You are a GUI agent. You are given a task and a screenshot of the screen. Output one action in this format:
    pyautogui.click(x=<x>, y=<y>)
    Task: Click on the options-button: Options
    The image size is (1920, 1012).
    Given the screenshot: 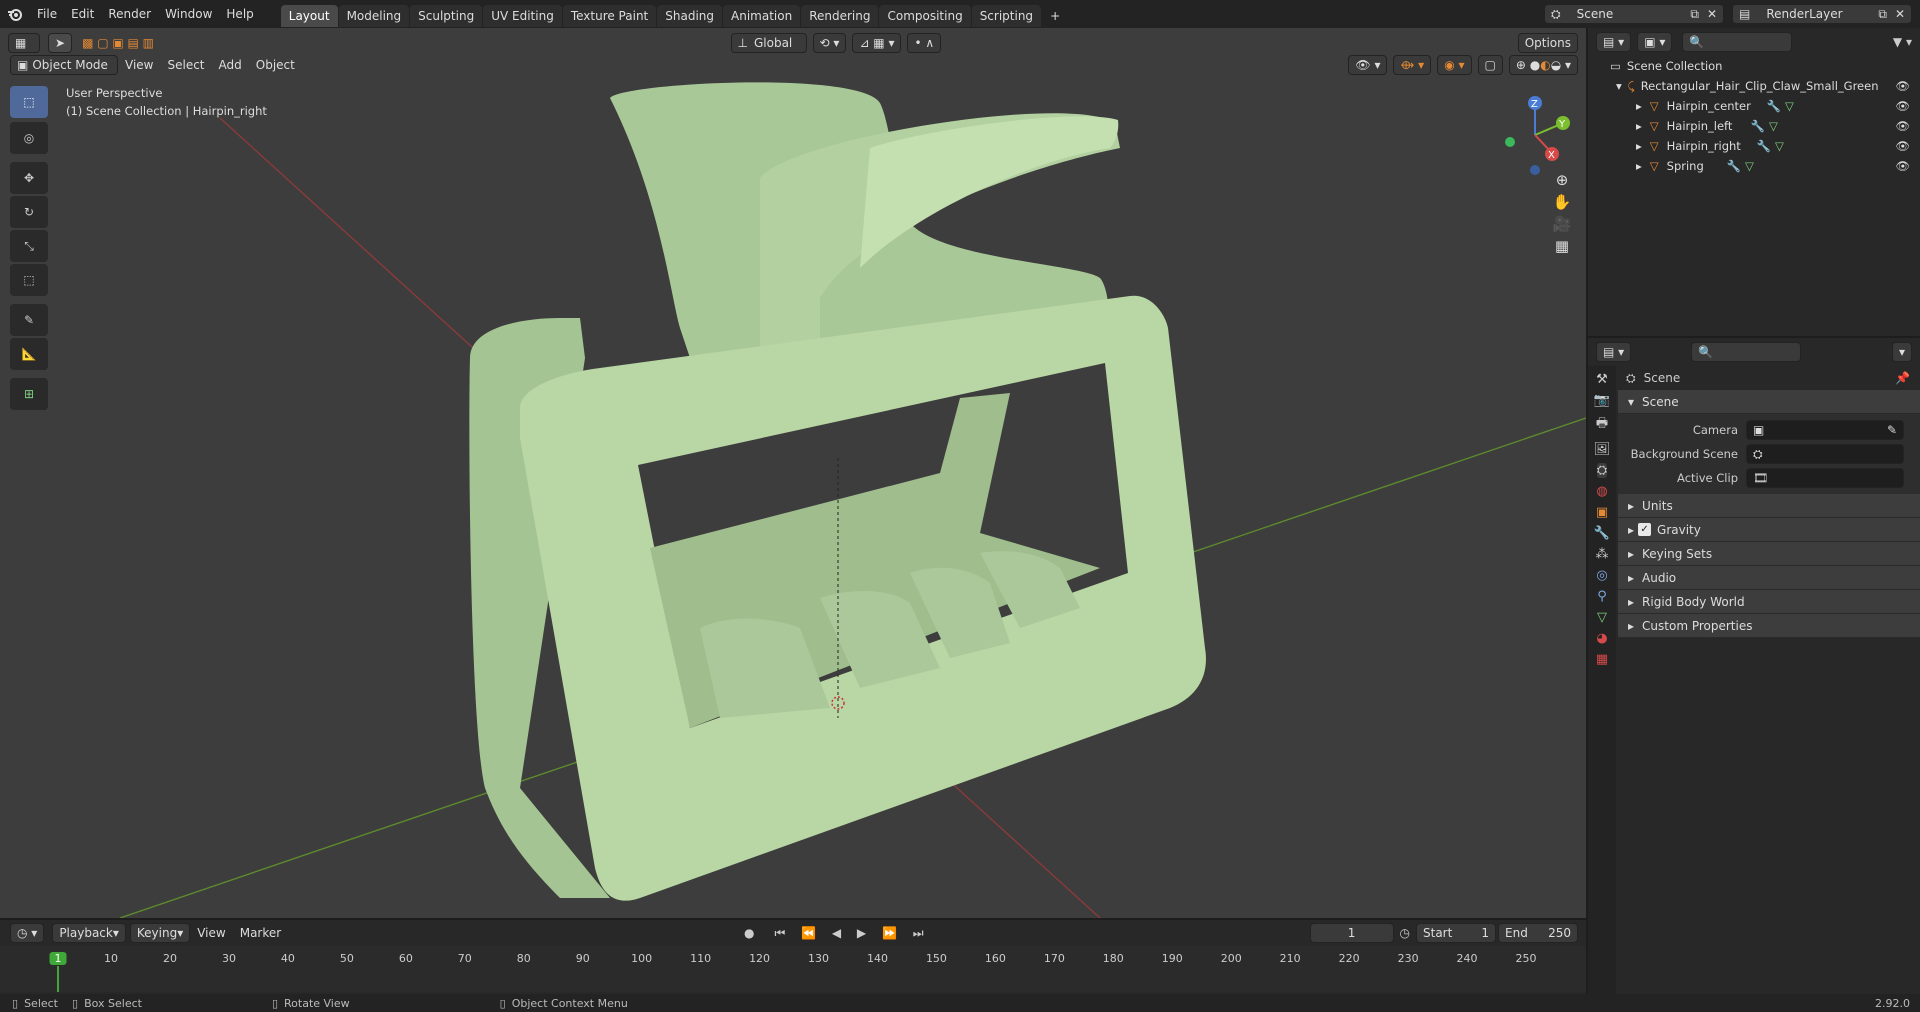 What is the action you would take?
    pyautogui.click(x=1547, y=43)
    